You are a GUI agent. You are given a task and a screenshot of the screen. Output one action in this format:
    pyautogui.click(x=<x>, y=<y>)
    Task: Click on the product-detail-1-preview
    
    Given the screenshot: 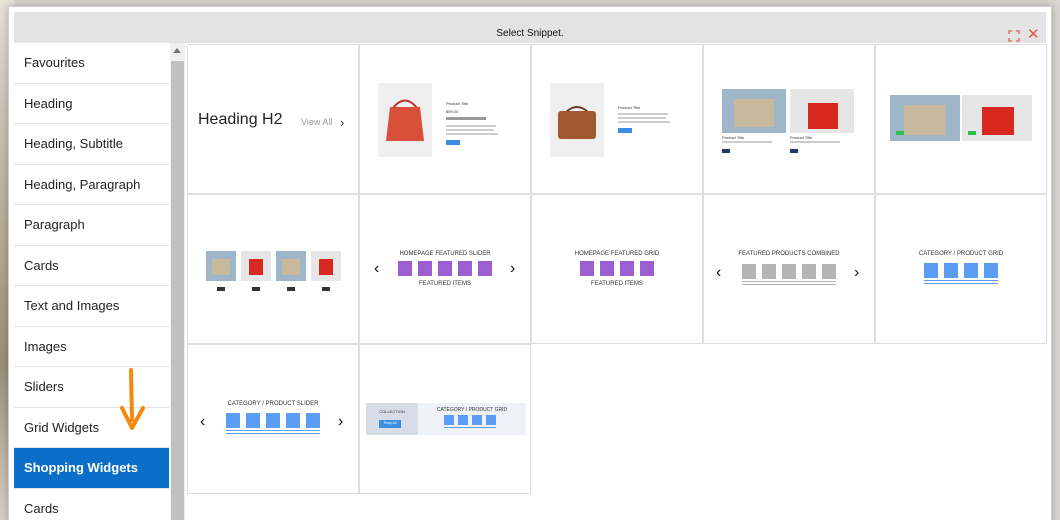 What is the action you would take?
    pyautogui.click(x=438, y=120)
    